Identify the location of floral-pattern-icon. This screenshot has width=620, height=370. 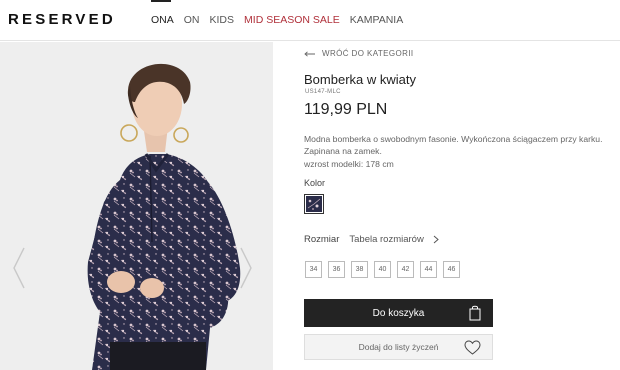
(314, 204).